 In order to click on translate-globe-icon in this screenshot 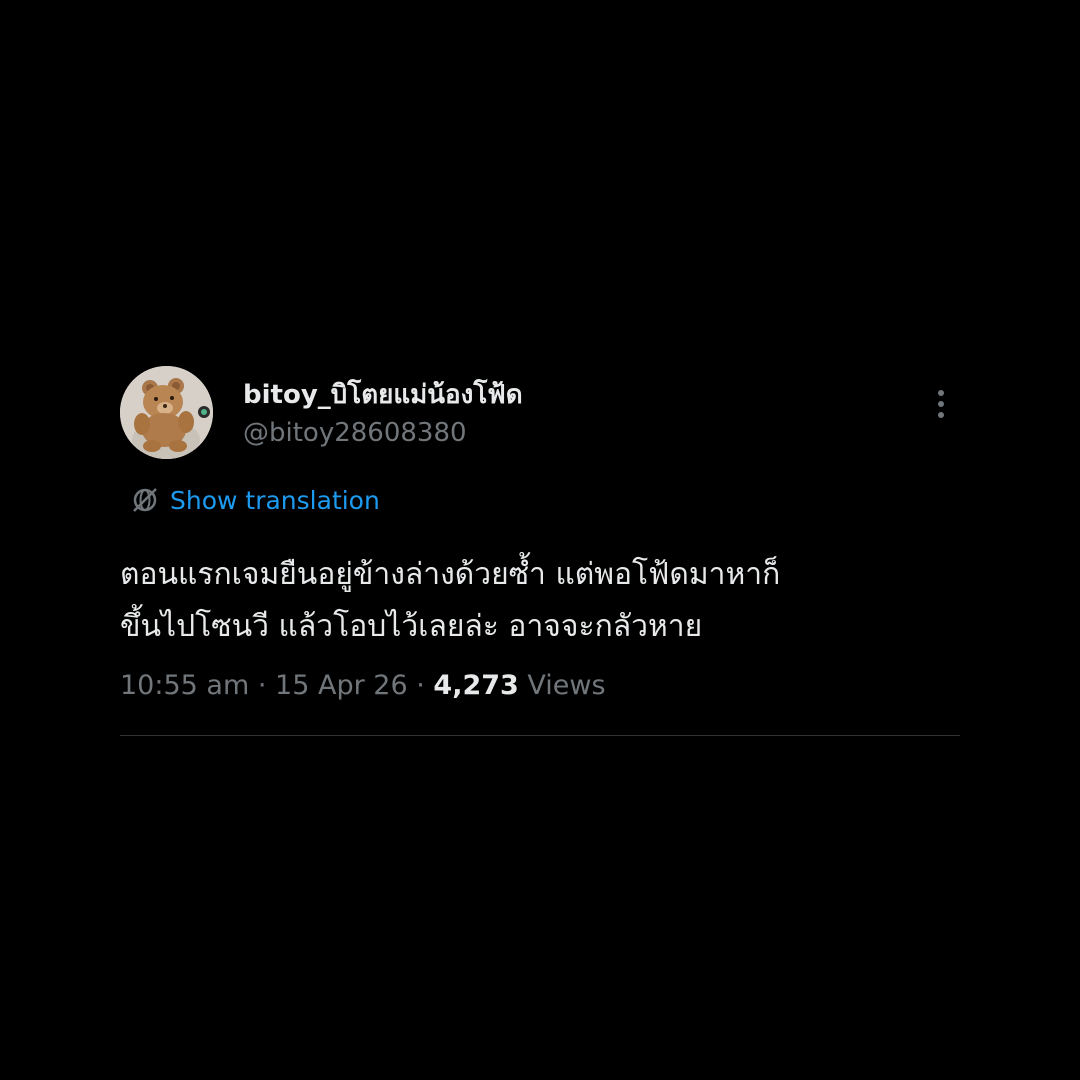, I will do `click(145, 500)`.